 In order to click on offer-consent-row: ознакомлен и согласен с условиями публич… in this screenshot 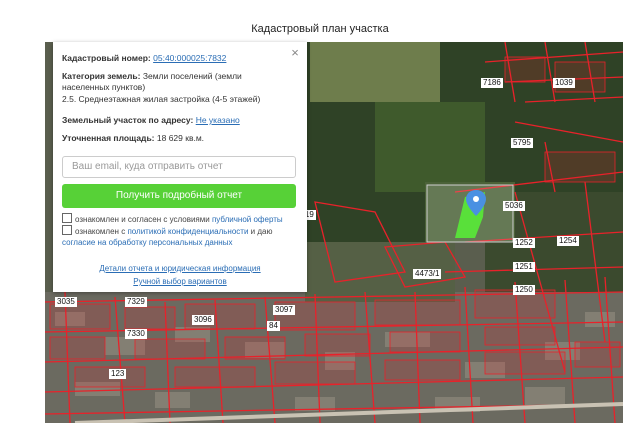, I will do `click(179, 219)`.